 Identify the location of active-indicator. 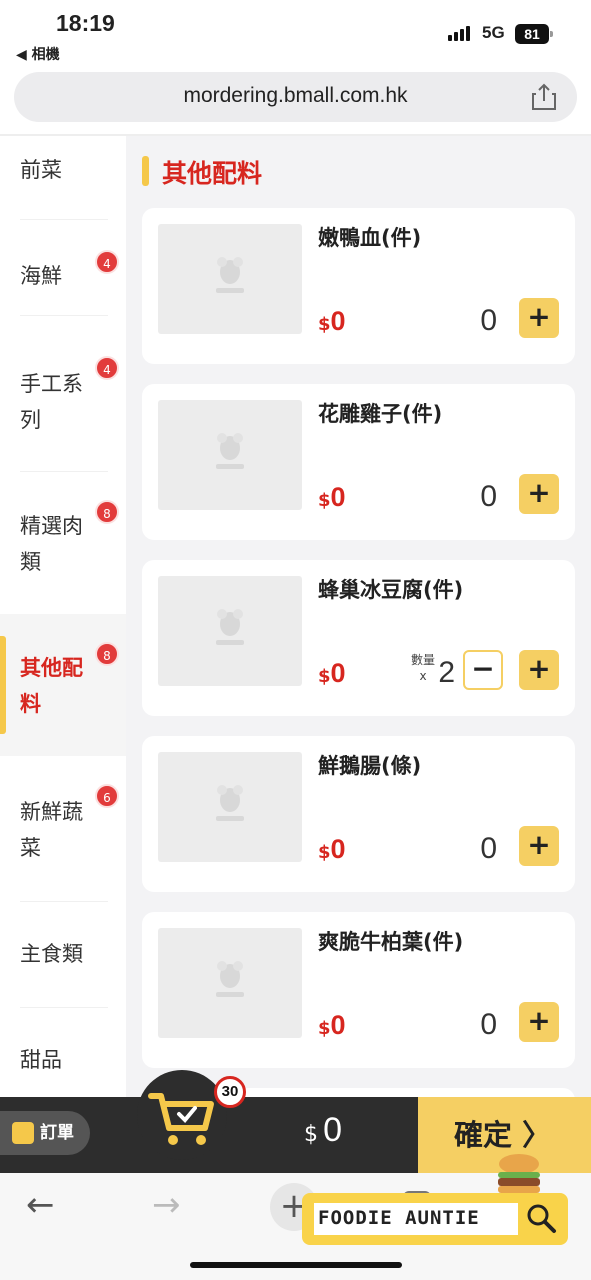
(3, 685).